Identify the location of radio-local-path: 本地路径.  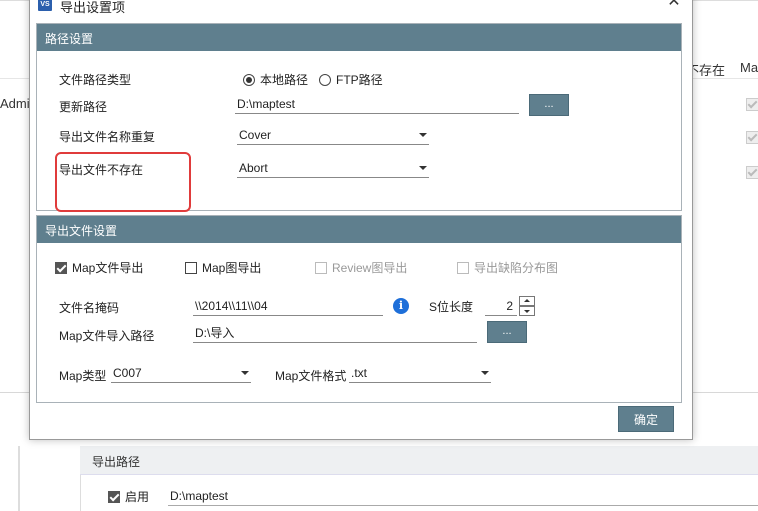
(275, 79).